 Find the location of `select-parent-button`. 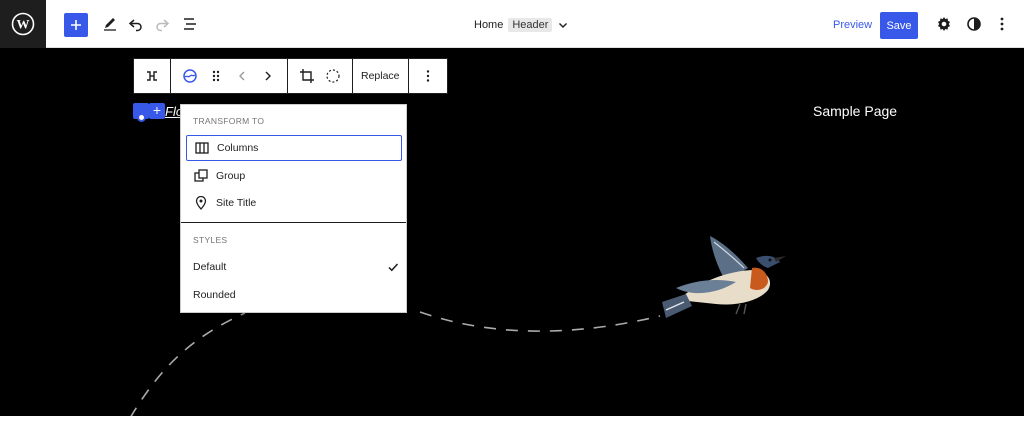

select-parent-button is located at coordinates (152, 76).